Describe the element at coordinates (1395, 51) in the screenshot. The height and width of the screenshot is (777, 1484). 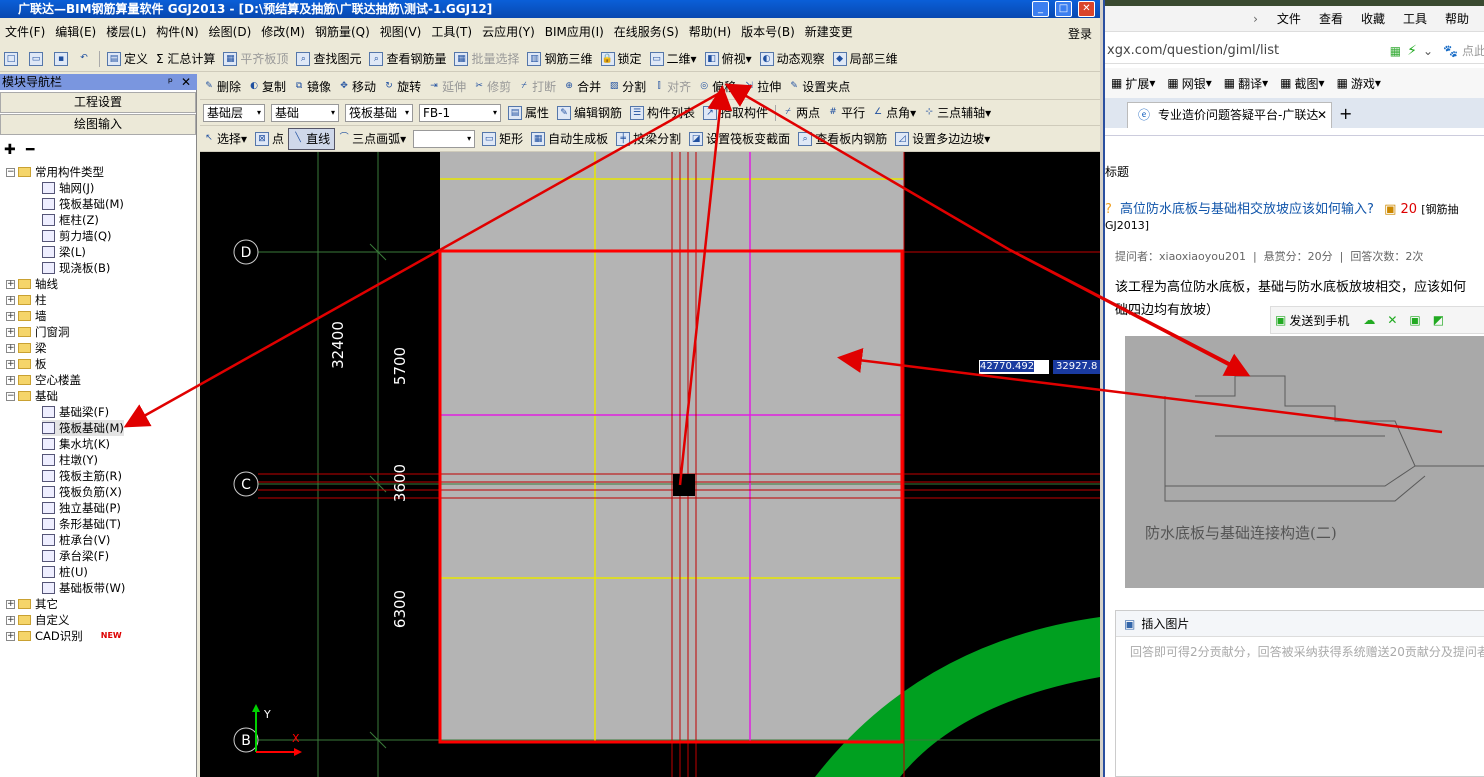
I see `qr-icon: ▦` at that location.